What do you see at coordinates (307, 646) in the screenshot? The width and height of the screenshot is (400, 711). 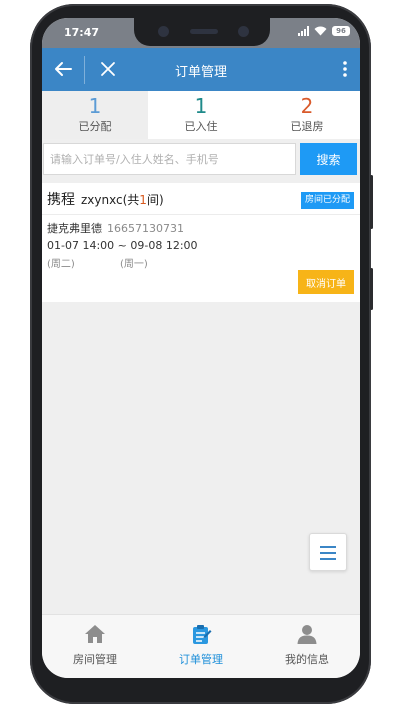 I see `nav-my-info: 我的信息` at bounding box center [307, 646].